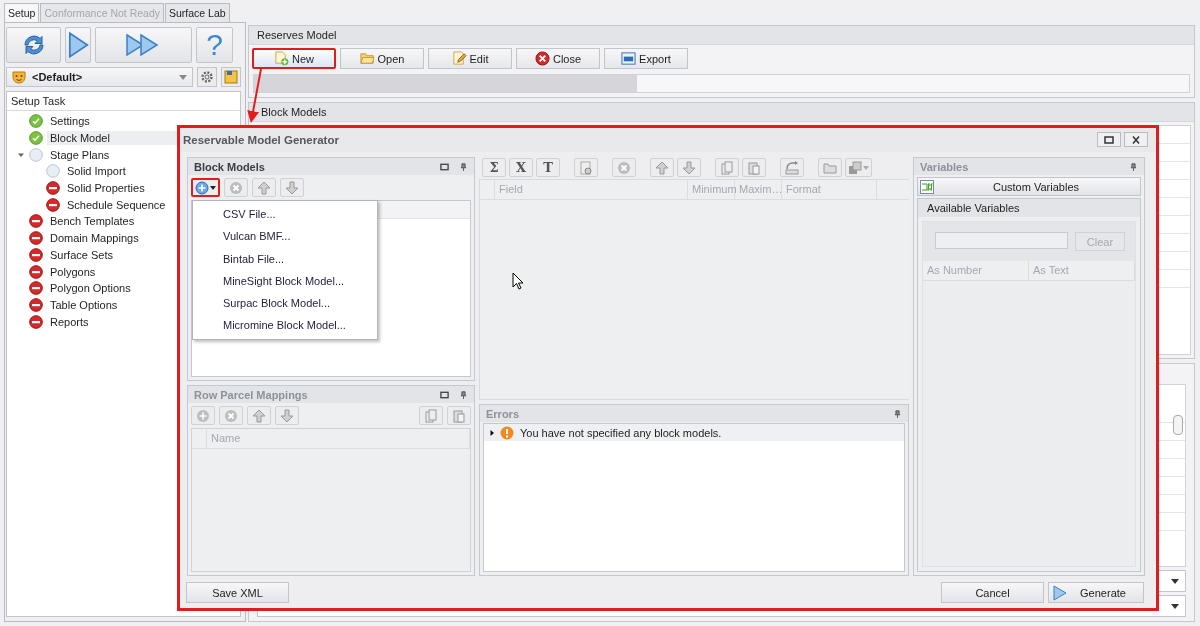 The image size is (1200, 626). Describe the element at coordinates (230, 166) in the screenshot. I see `panel-title: Block Models` at that location.